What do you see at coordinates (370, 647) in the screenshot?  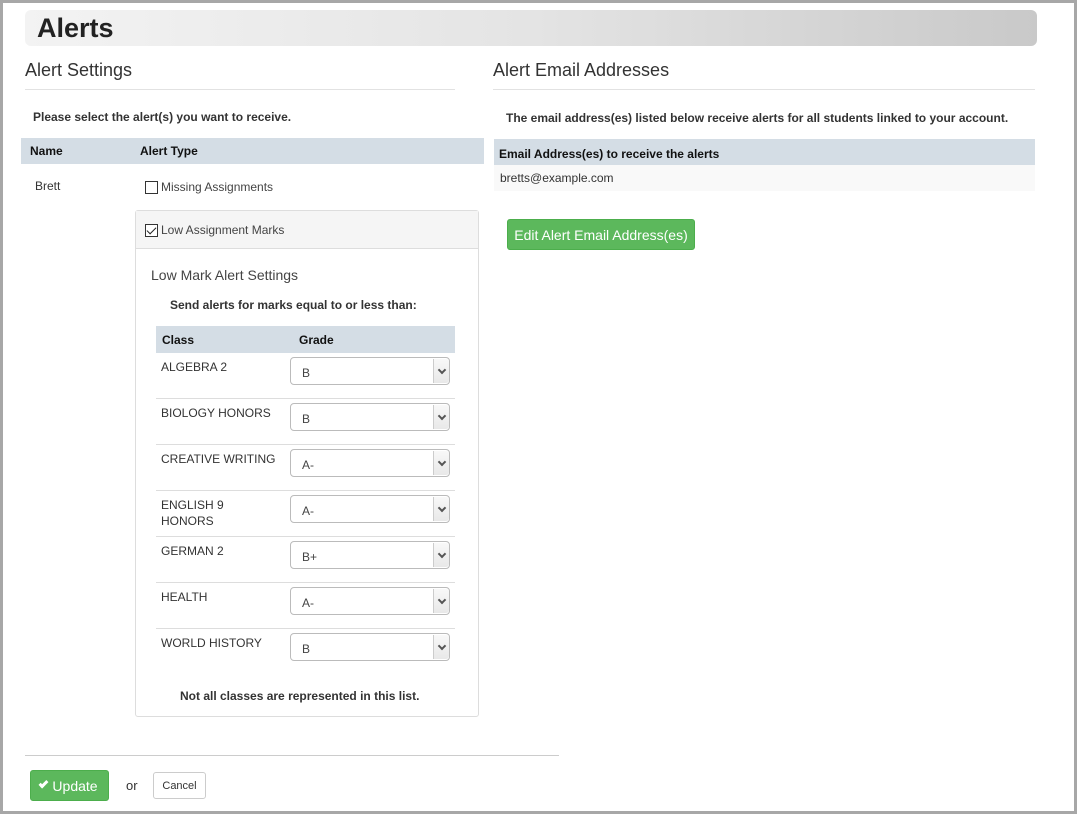 I see `grade-select-world-history: B` at bounding box center [370, 647].